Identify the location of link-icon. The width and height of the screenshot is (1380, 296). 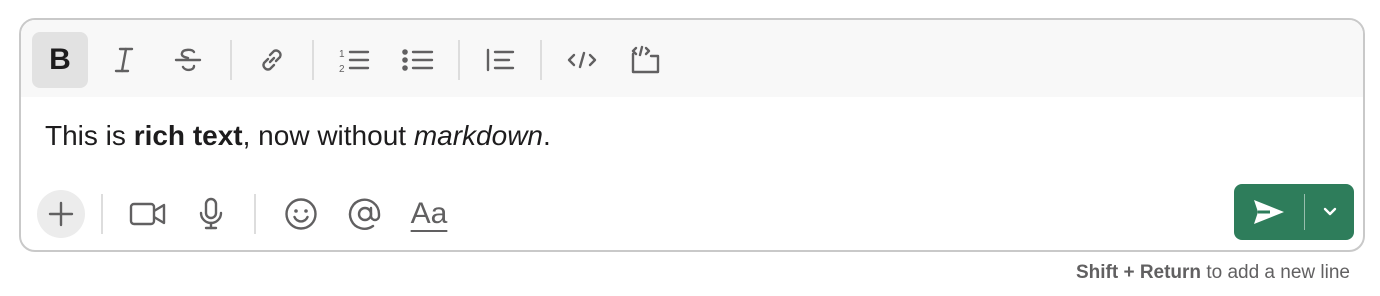
(272, 60).